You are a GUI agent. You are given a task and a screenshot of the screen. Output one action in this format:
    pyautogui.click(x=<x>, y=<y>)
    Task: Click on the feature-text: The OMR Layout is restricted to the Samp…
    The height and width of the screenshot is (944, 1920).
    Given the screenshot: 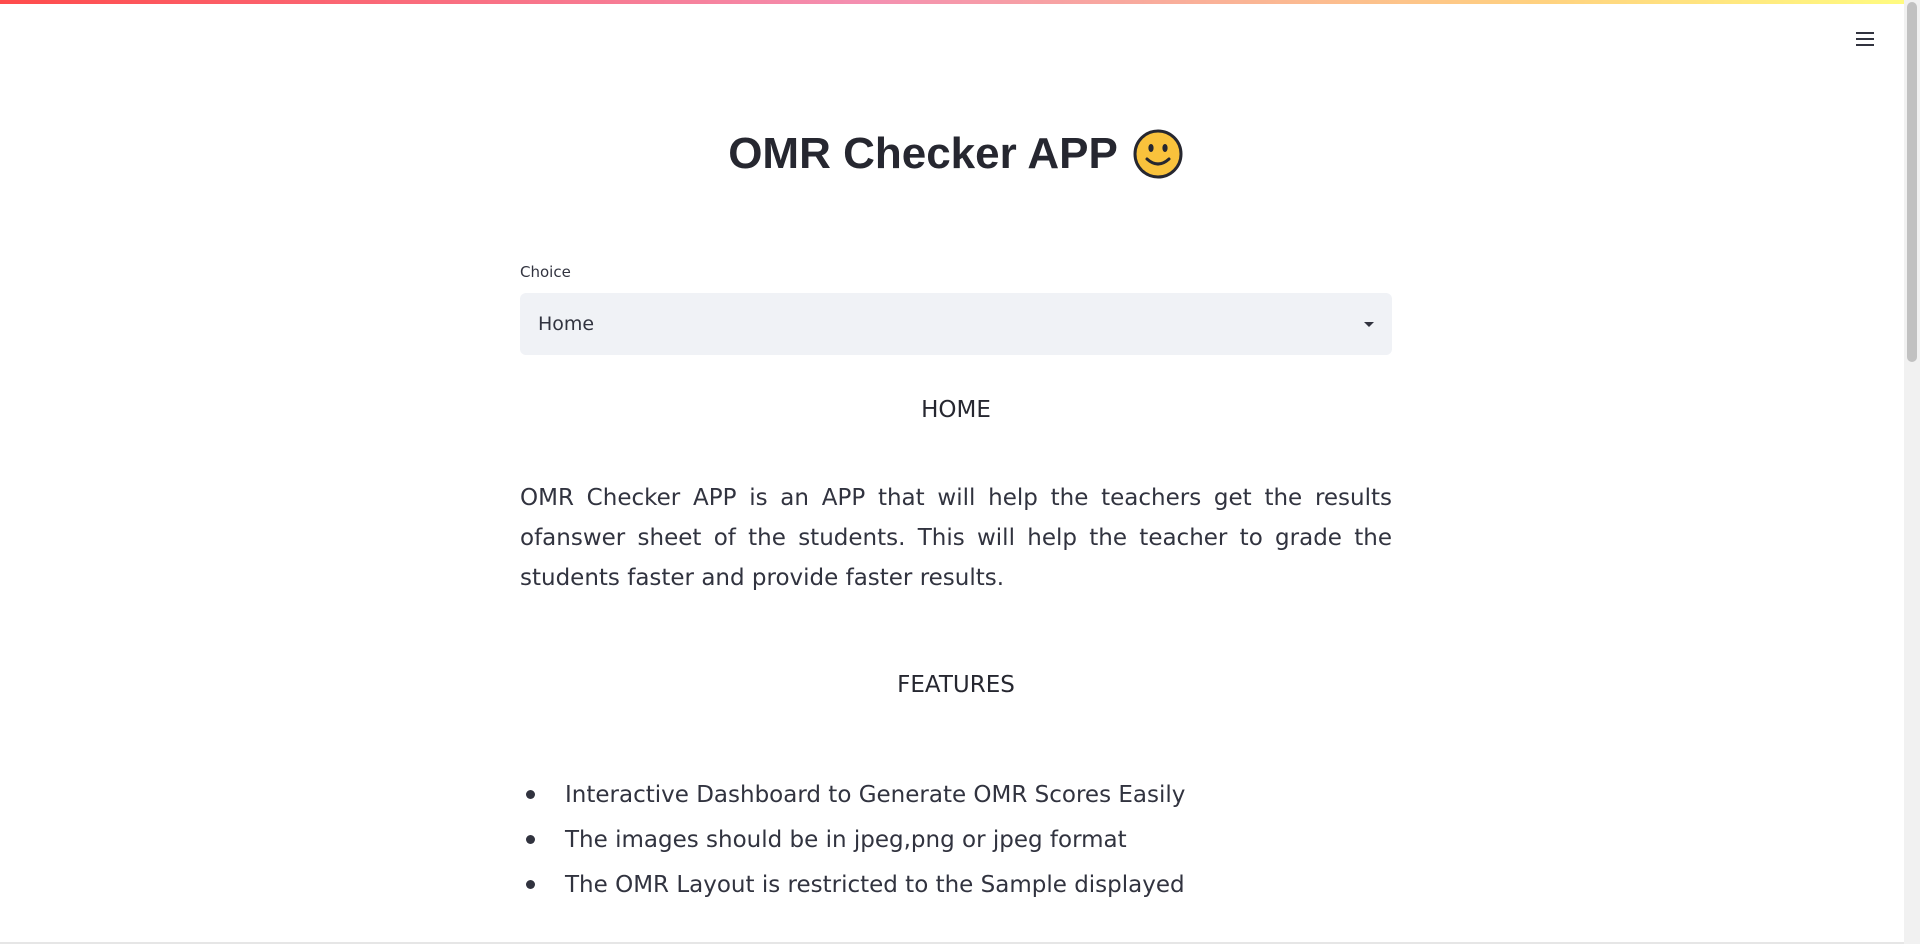 What is the action you would take?
    pyautogui.click(x=875, y=884)
    